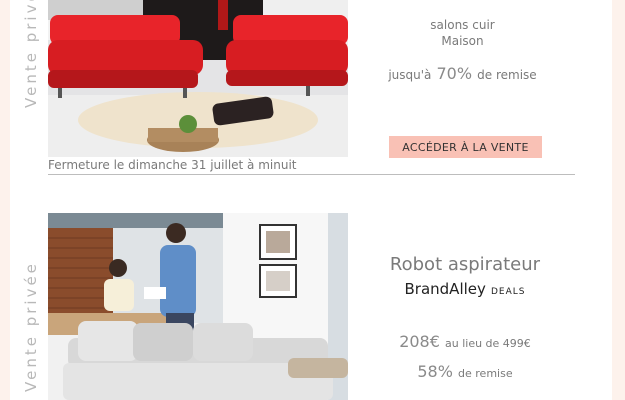 The width and height of the screenshot is (625, 400). Describe the element at coordinates (31, 54) in the screenshot. I see `side-label-offer-1: Vente privée` at that location.